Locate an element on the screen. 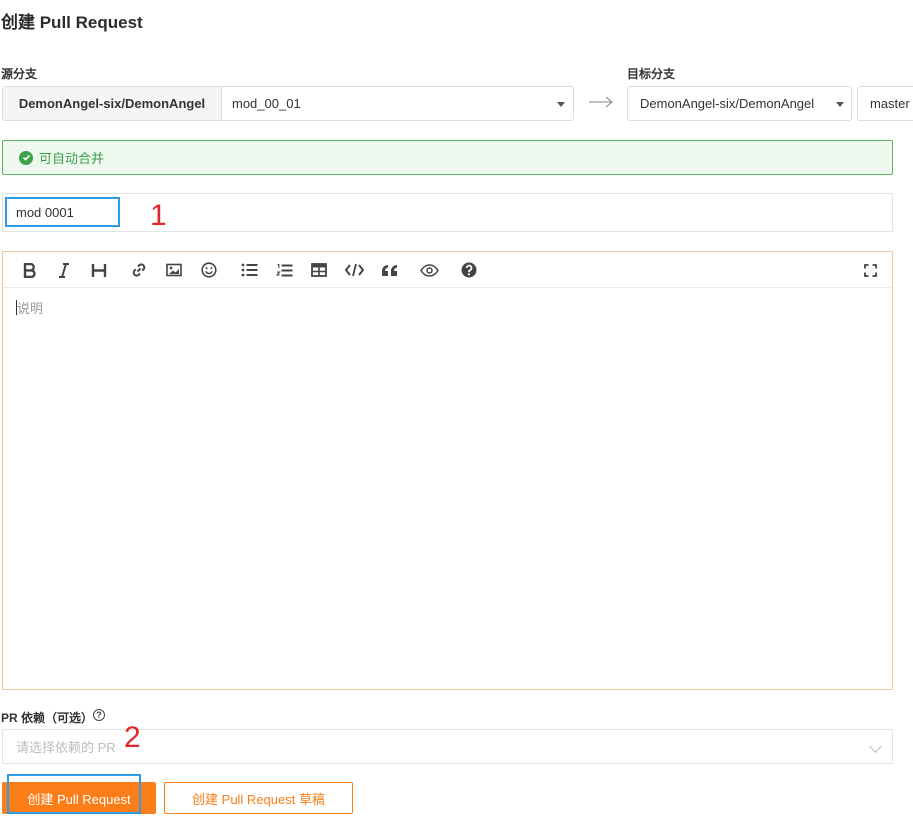  check-circle-icon is located at coordinates (26, 157).